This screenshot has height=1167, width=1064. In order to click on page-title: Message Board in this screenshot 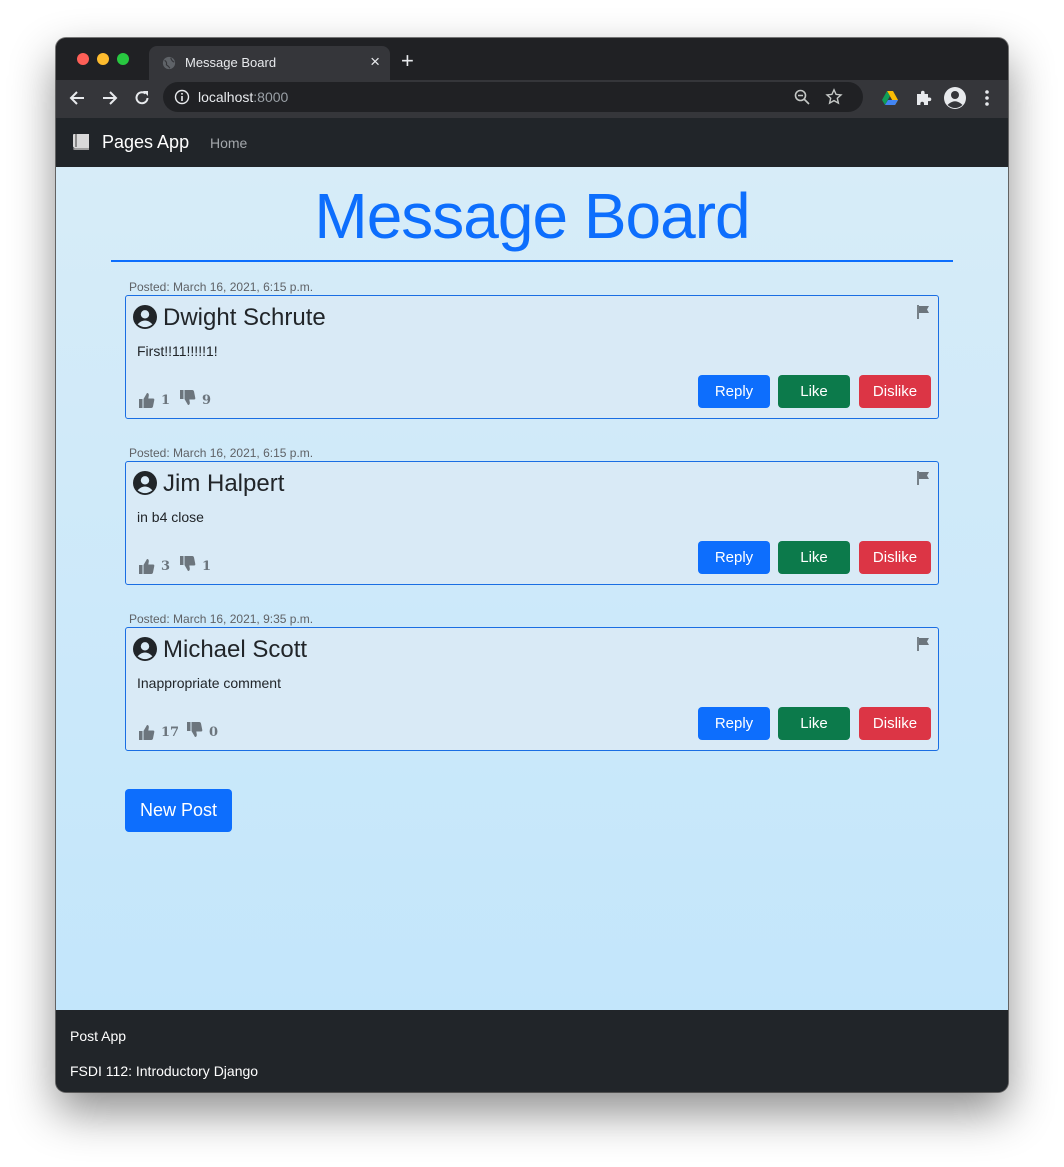, I will do `click(532, 216)`.